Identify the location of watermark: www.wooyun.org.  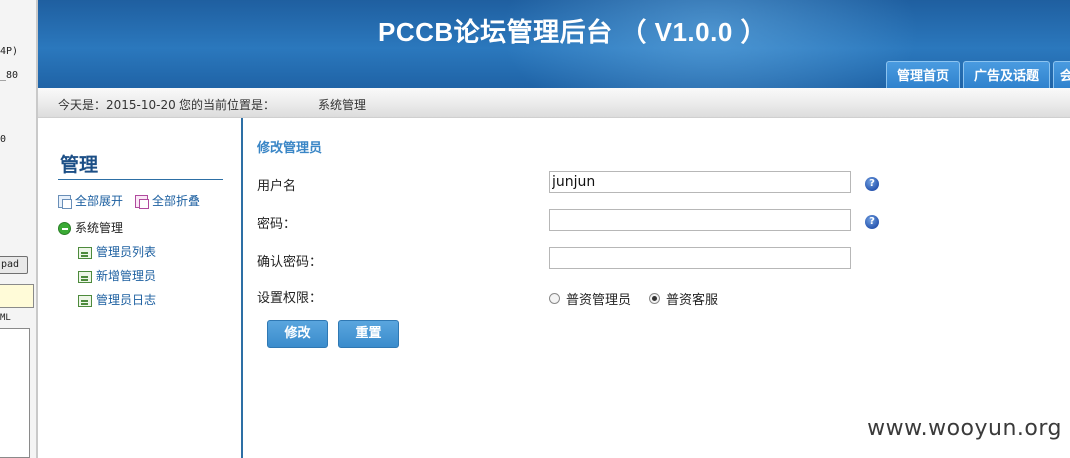
(964, 428).